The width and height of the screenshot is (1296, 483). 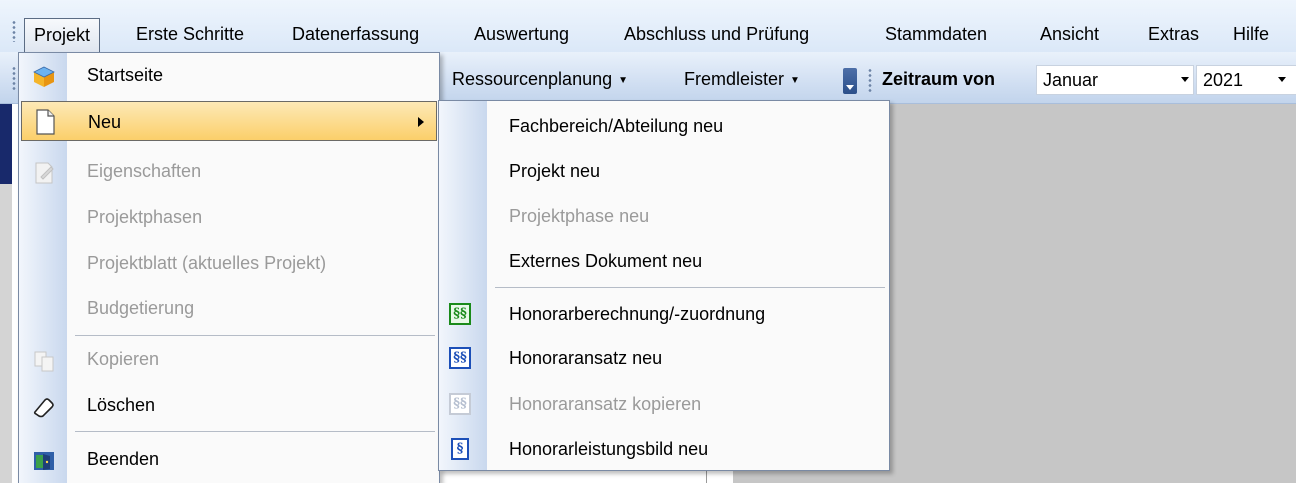 I want to click on menu-item-label: Beenden, so click(x=123, y=459).